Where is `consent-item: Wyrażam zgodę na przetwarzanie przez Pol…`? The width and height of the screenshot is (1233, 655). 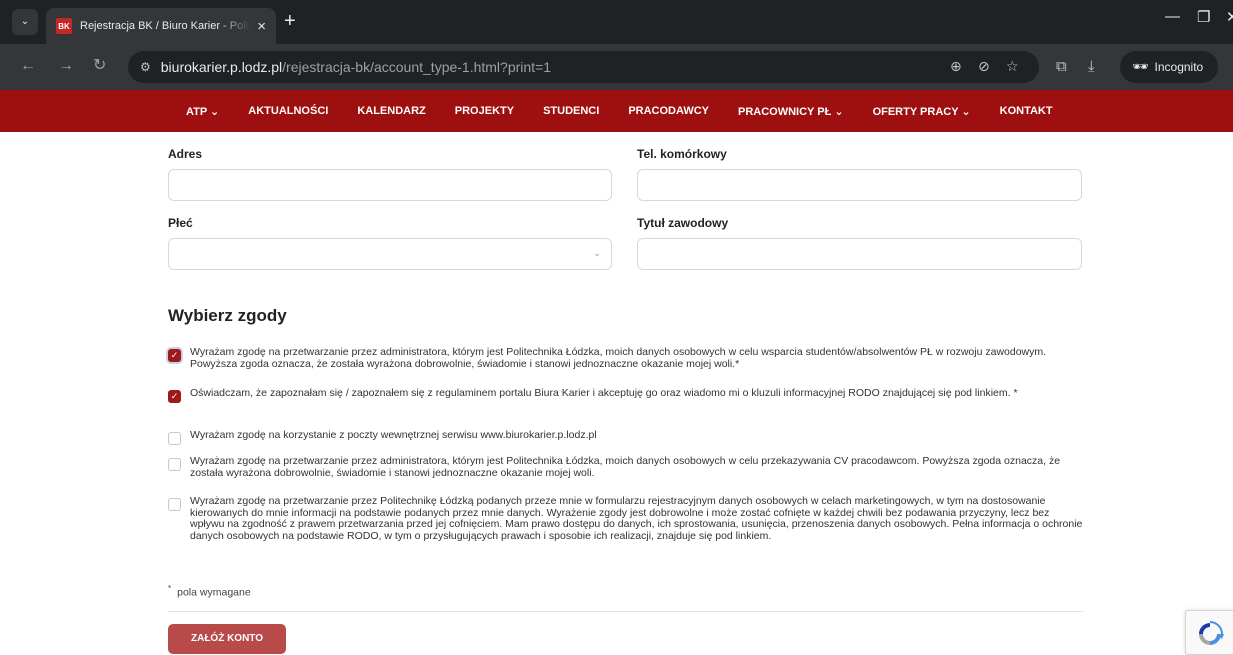 consent-item: Wyrażam zgodę na przetwarzanie przez Pol… is located at coordinates (625, 518).